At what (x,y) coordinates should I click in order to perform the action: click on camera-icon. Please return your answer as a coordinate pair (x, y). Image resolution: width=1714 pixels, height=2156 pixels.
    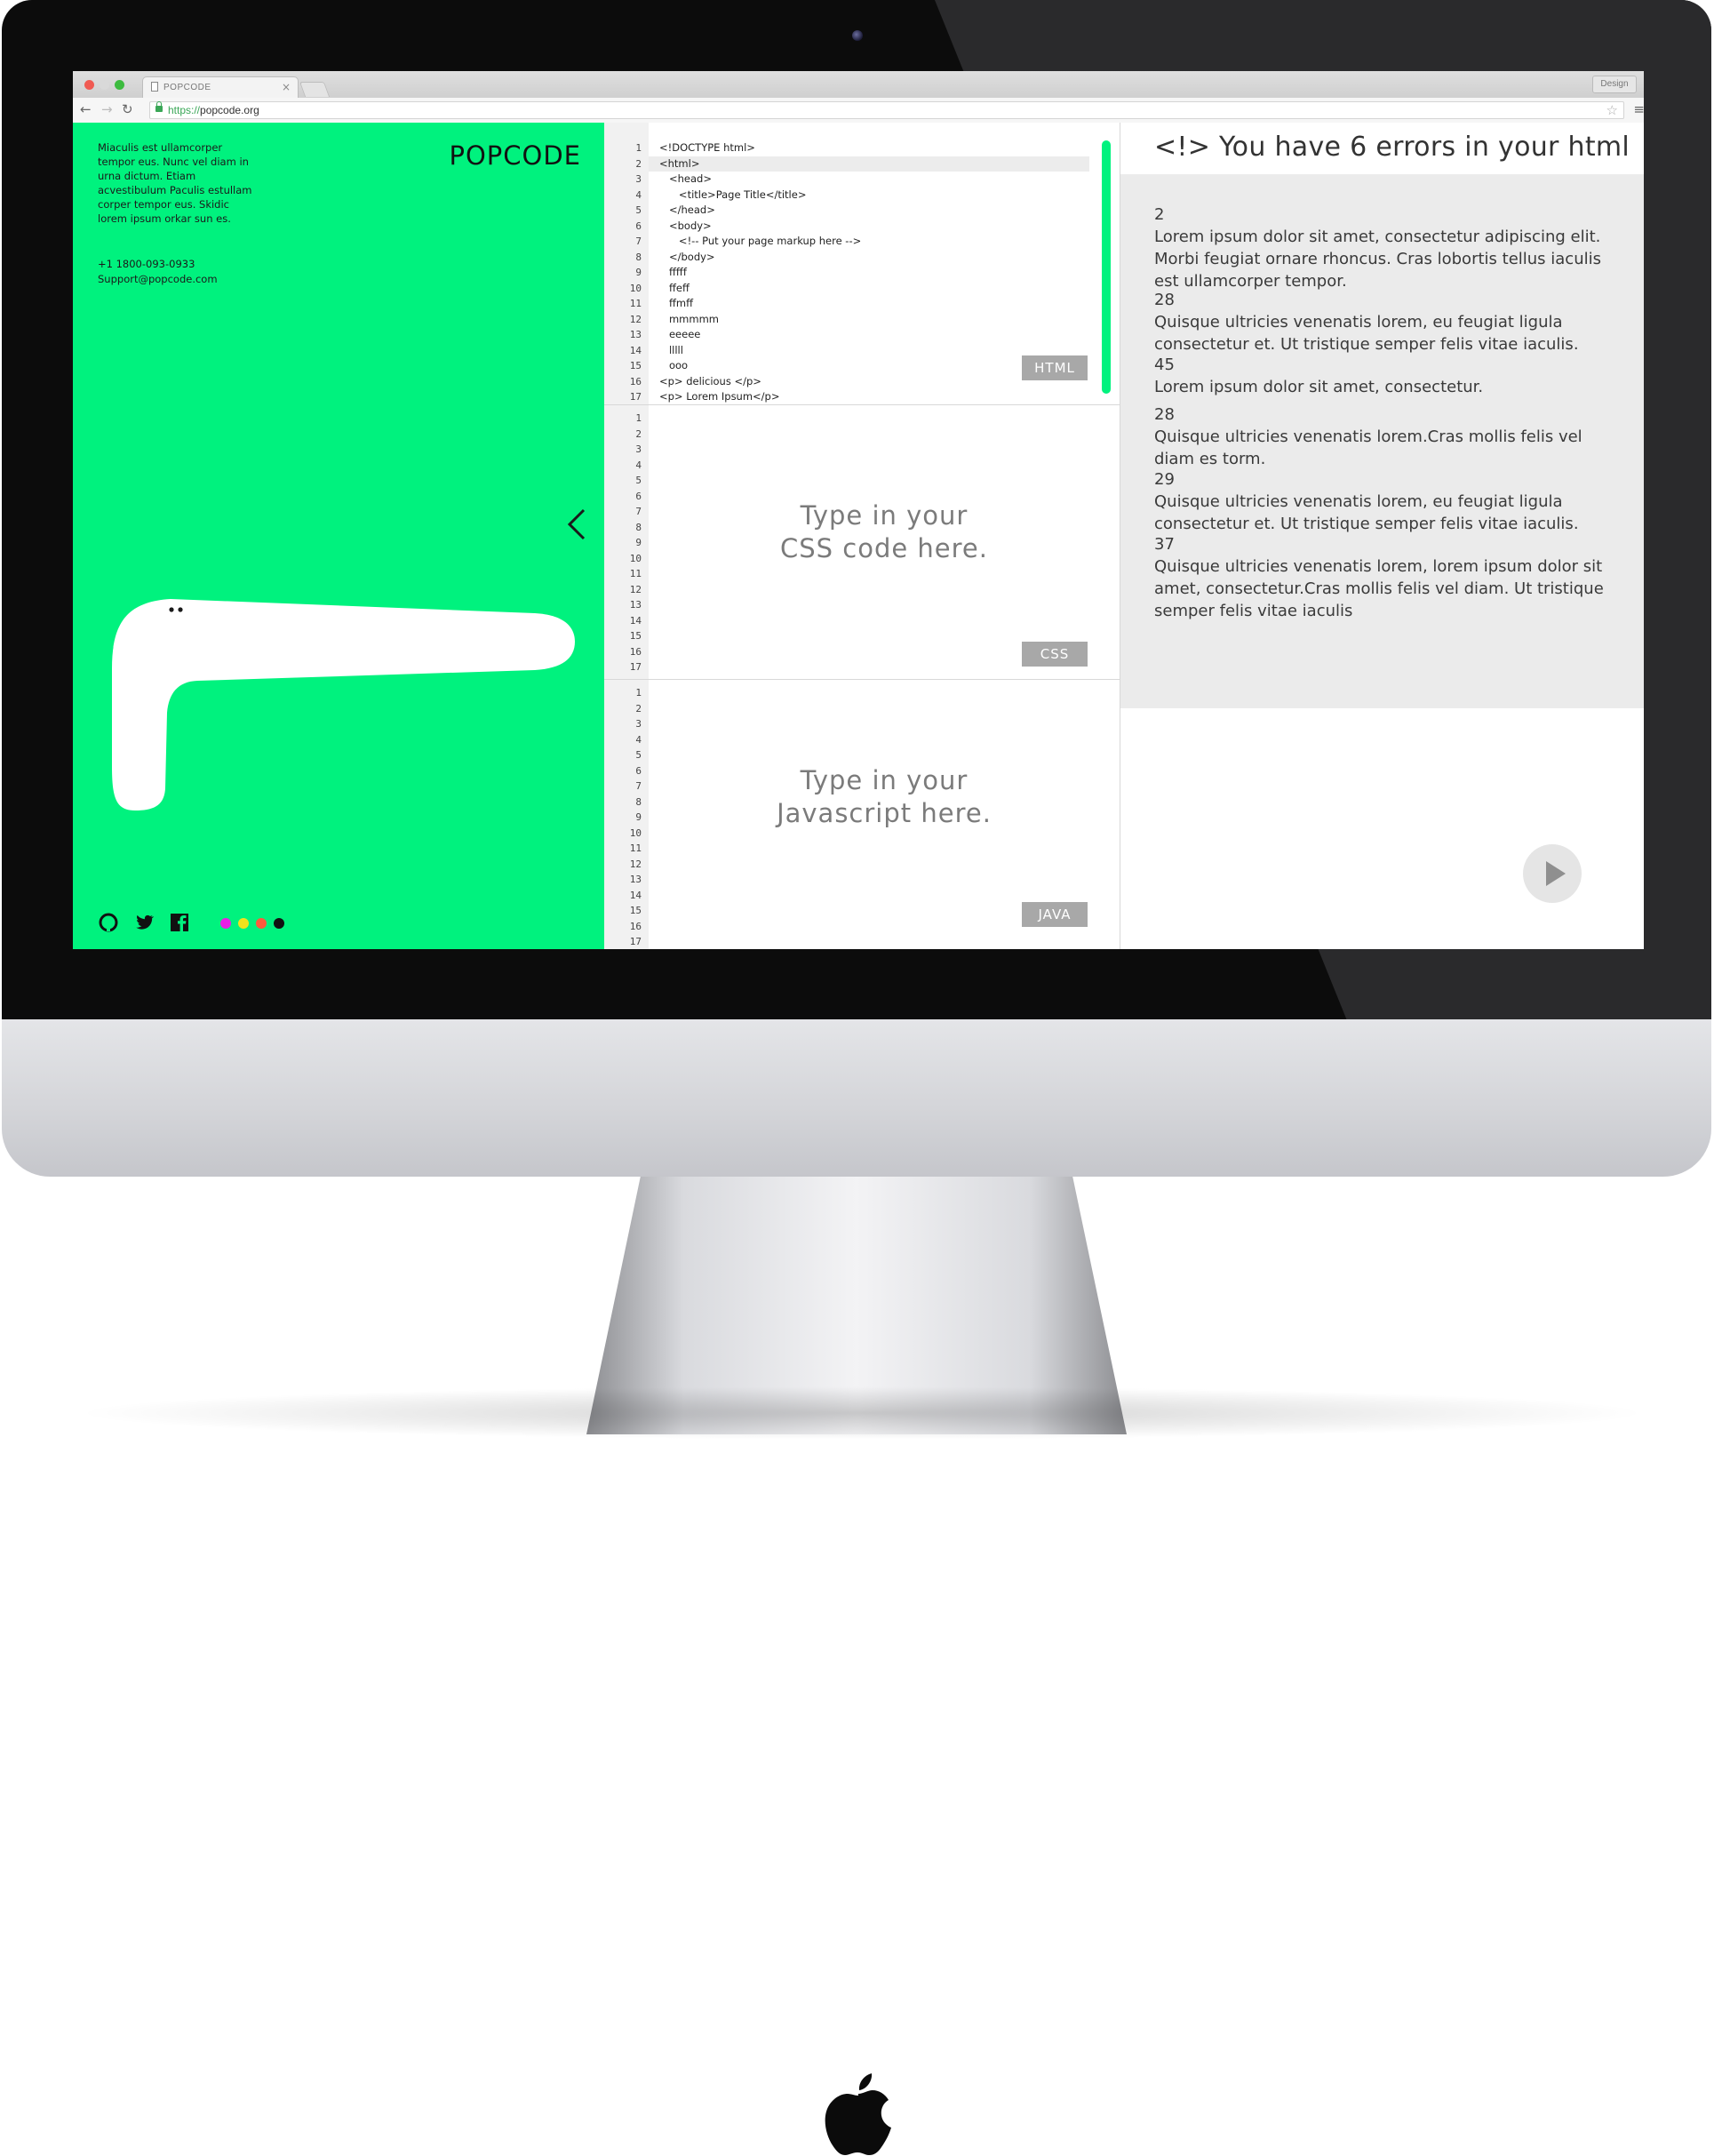
    Looking at the image, I should click on (857, 35).